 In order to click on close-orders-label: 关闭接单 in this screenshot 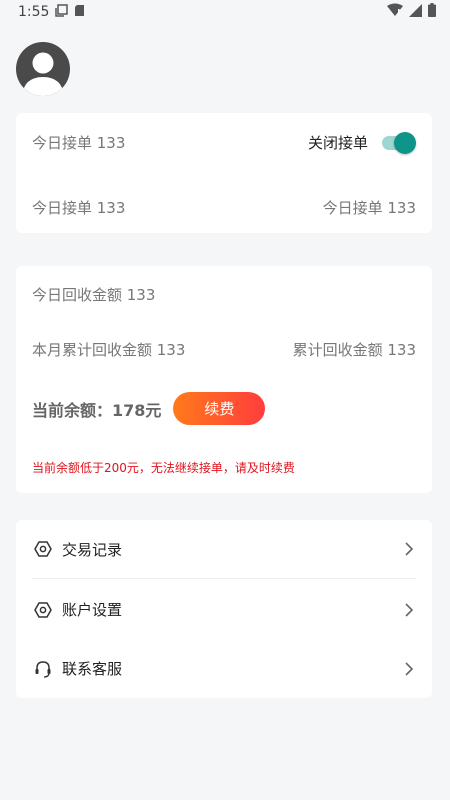, I will do `click(337, 142)`.